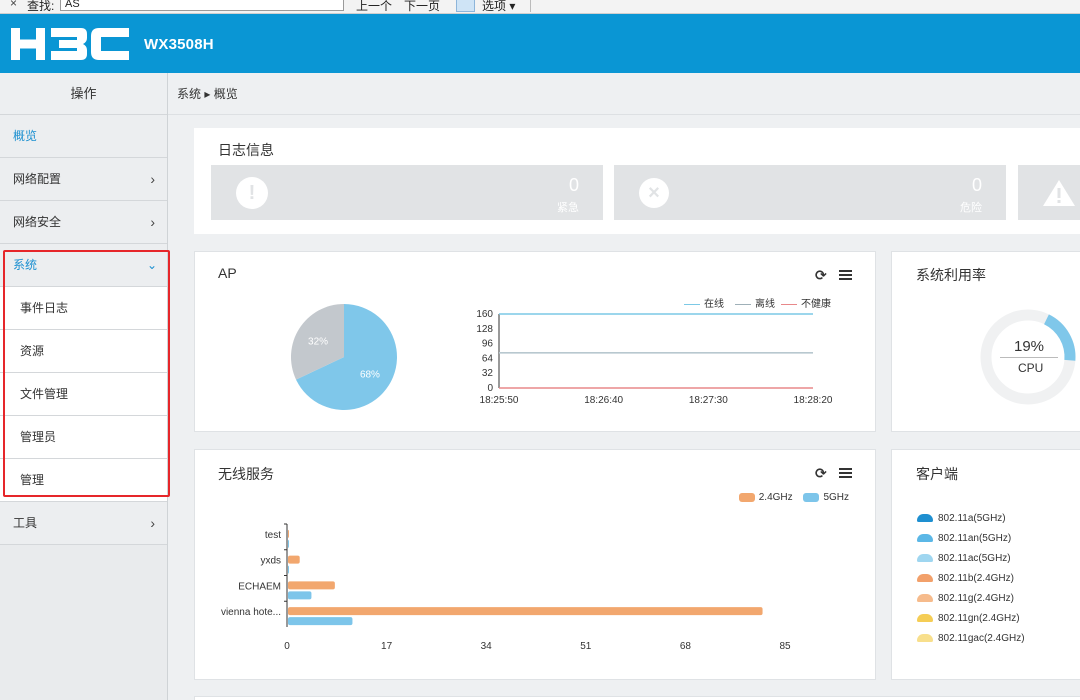 The width and height of the screenshot is (1080, 700). Describe the element at coordinates (976, 598) in the screenshot. I see `client-type-label: 802.11g(2.4GHz)` at that location.